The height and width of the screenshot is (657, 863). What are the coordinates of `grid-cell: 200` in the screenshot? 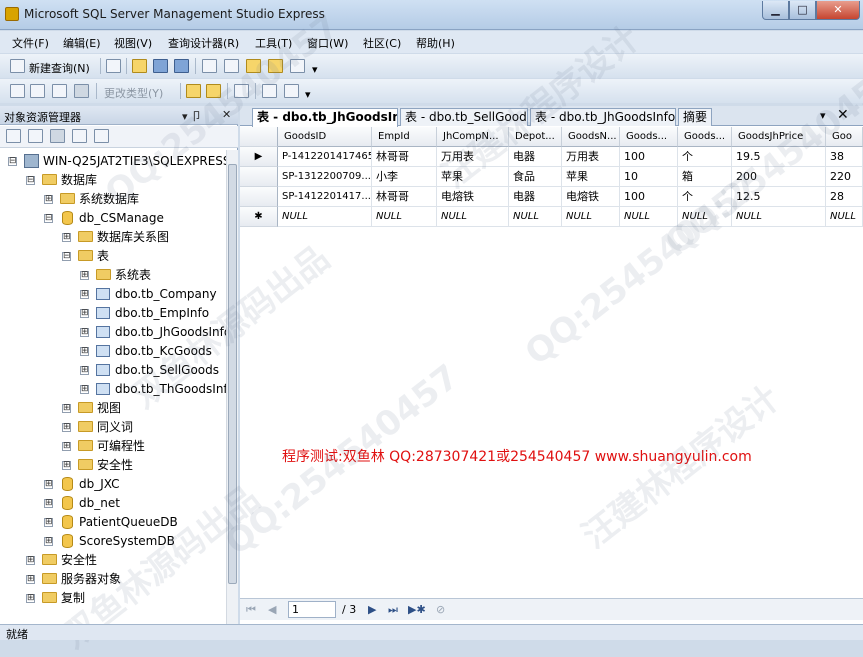 It's located at (779, 177).